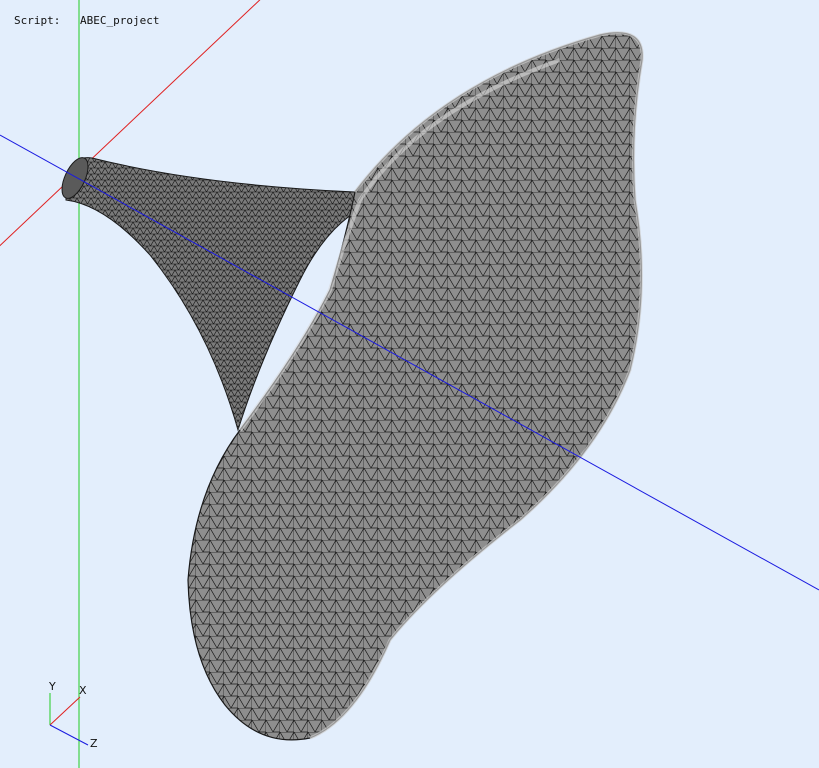  Describe the element at coordinates (37, 20) in the screenshot. I see `script-label: Script:` at that location.